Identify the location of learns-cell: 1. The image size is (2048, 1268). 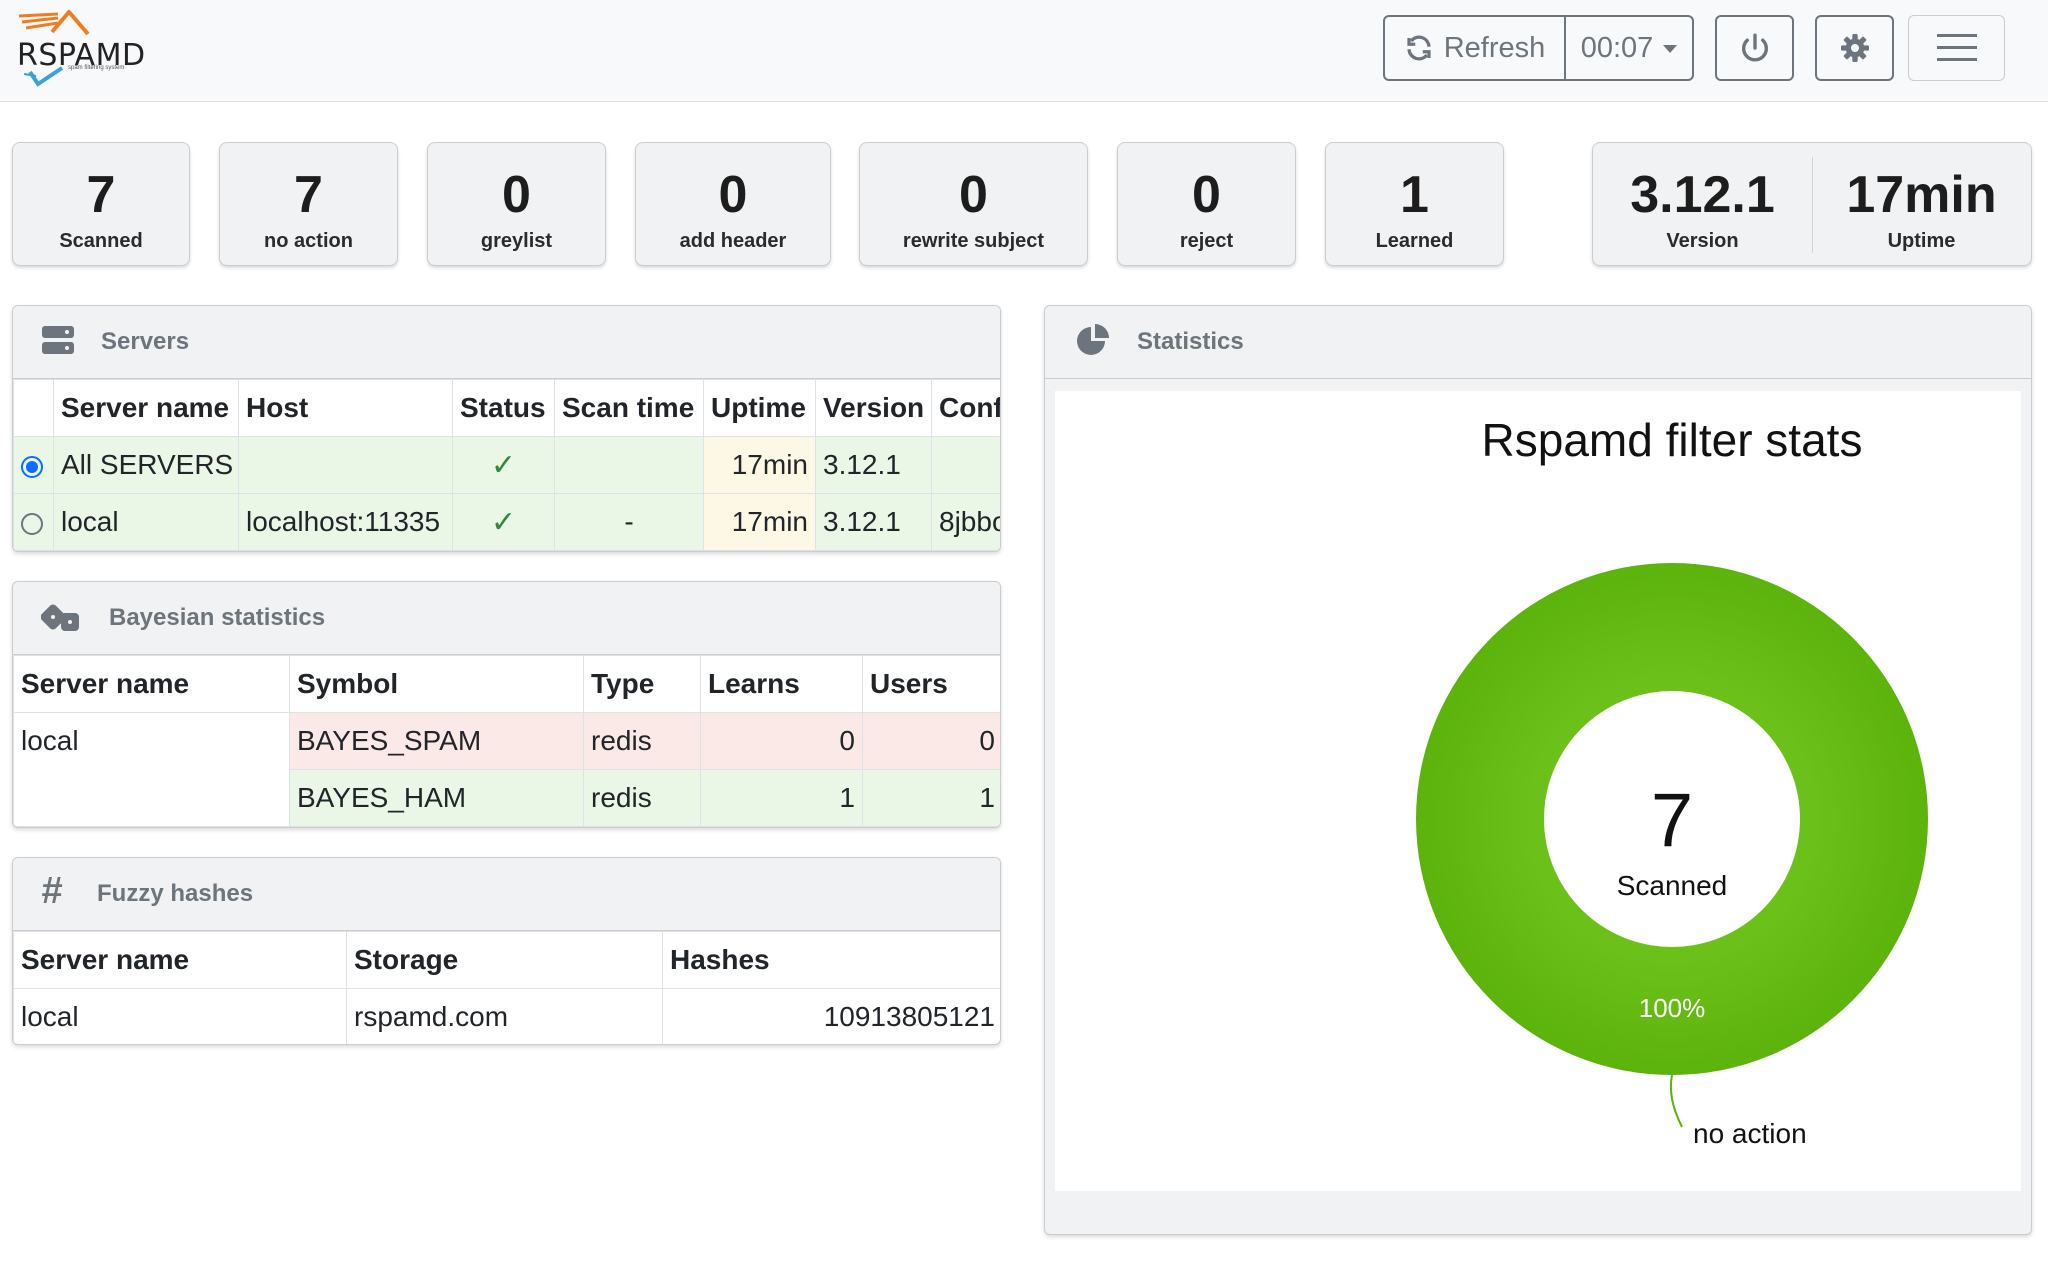
(781, 798).